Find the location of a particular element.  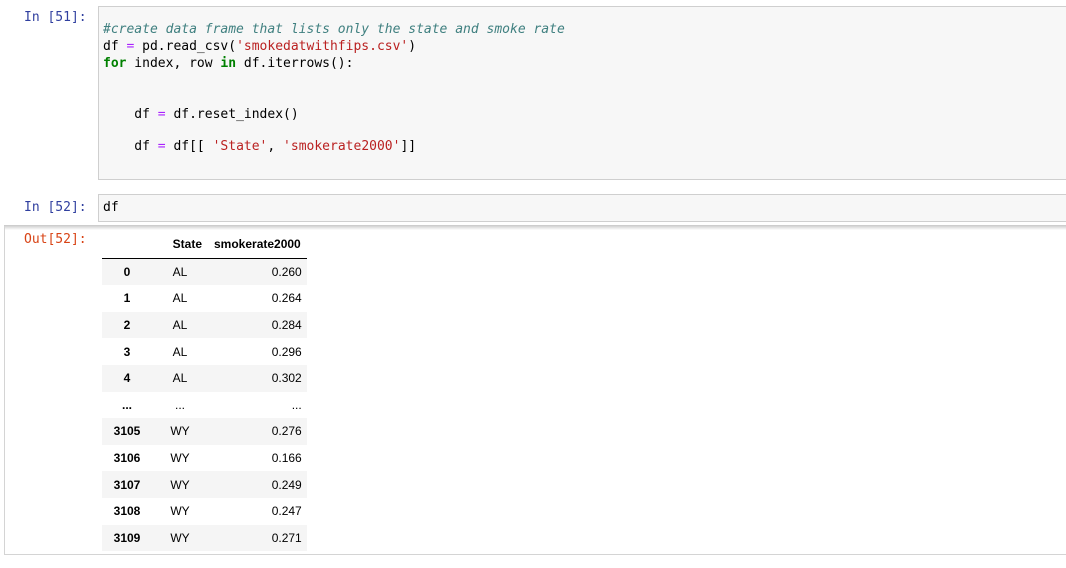

code-keyword: for is located at coordinates (115, 63).